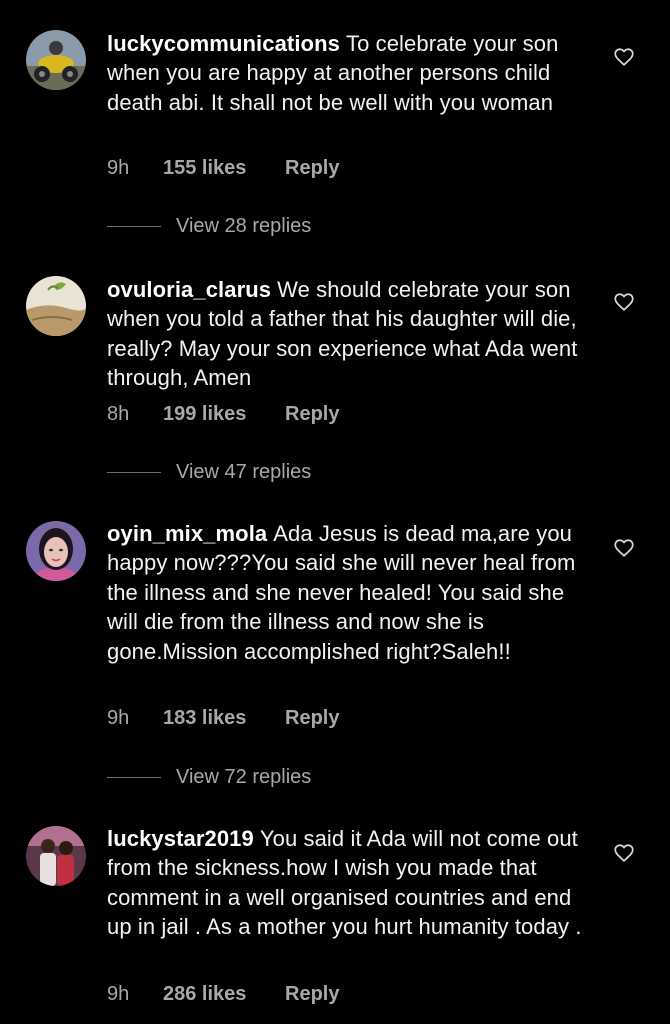 The height and width of the screenshot is (1024, 670). What do you see at coordinates (118, 413) in the screenshot?
I see `comment-time: 8h` at bounding box center [118, 413].